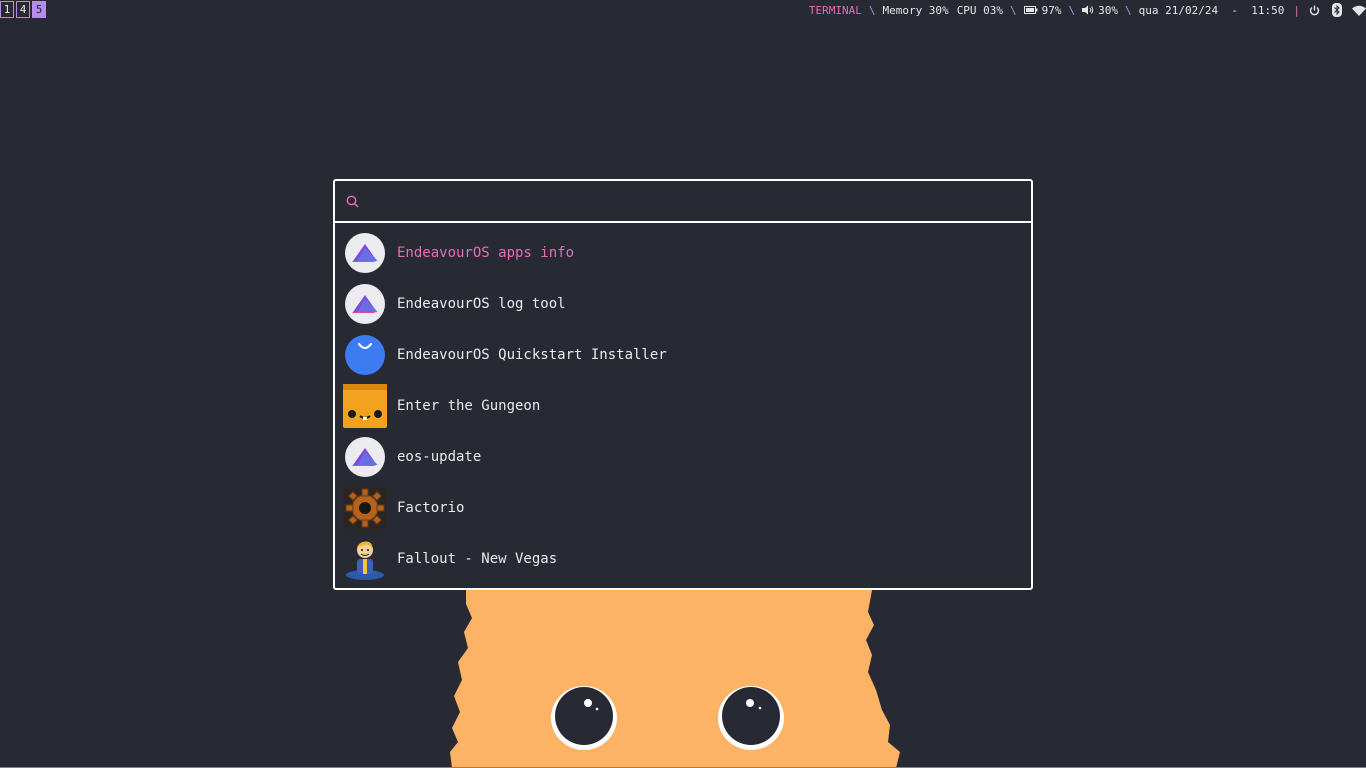 The height and width of the screenshot is (768, 1366). I want to click on volume-level: 30%, so click(1108, 10).